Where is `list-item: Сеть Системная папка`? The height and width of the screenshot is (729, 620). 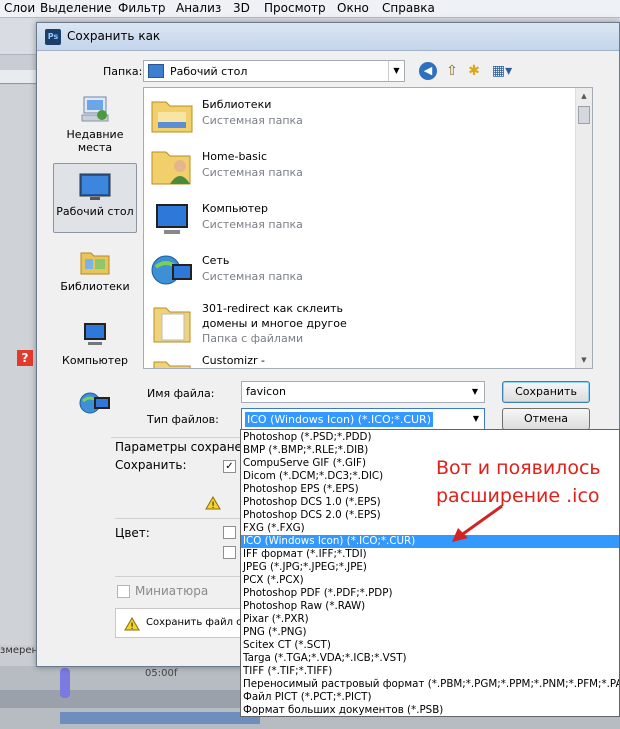 list-item: Сеть Системная папка is located at coordinates (359, 272).